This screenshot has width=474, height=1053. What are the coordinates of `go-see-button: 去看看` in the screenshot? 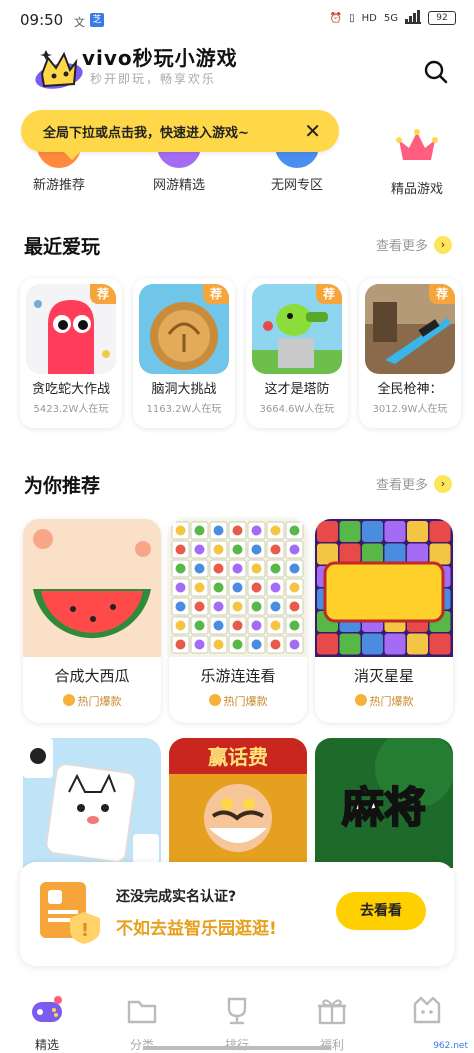 It's located at (381, 911).